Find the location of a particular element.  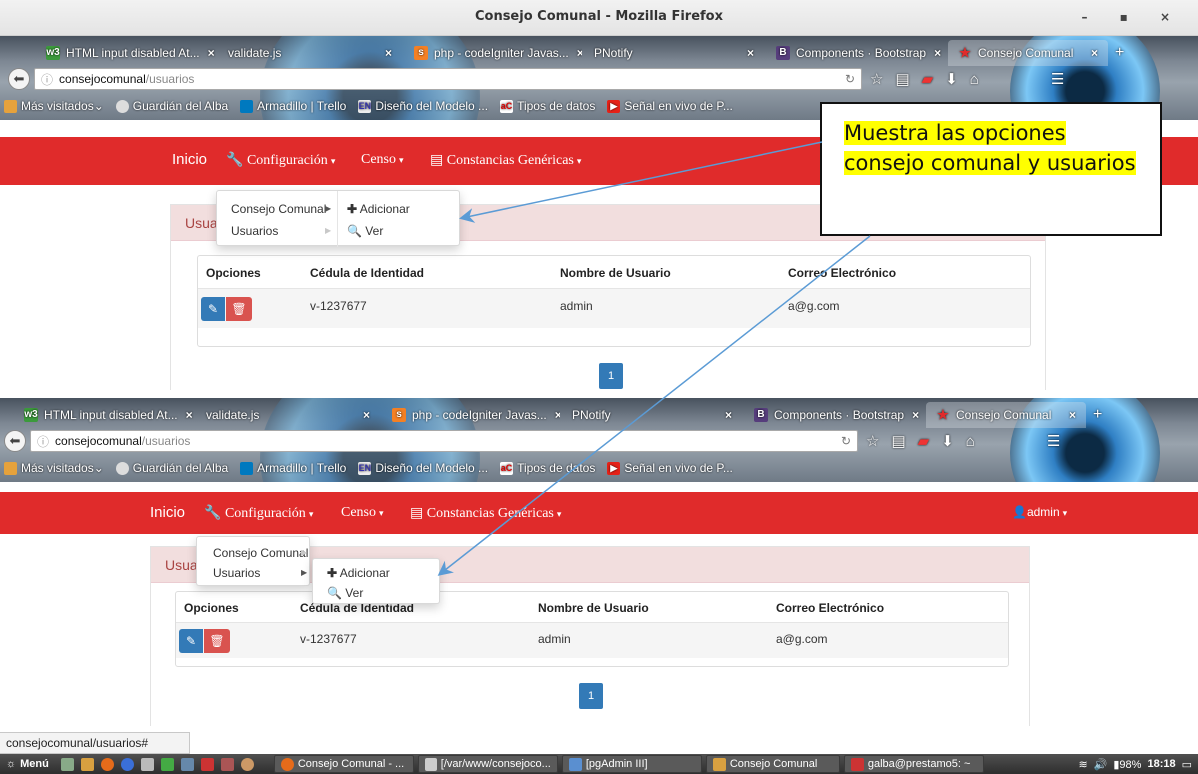

start-menu-button: ☼ Menú is located at coordinates (27, 764).